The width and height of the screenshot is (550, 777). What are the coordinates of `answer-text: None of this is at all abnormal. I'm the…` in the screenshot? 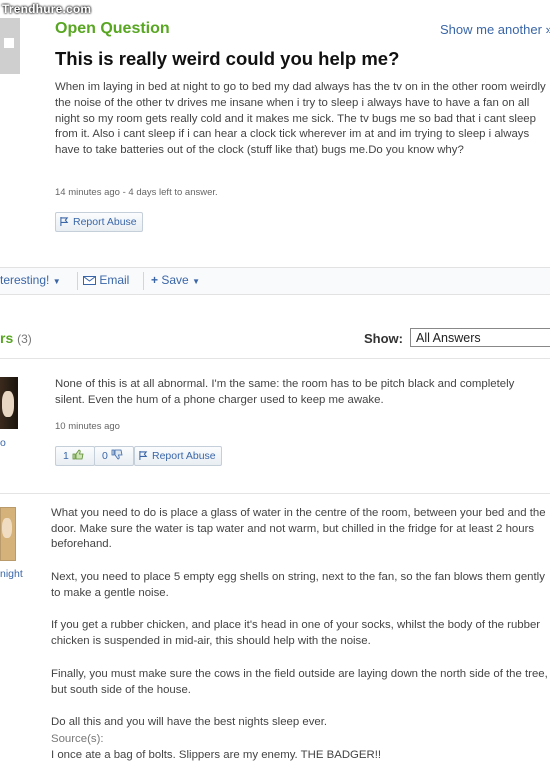 It's located at (285, 392).